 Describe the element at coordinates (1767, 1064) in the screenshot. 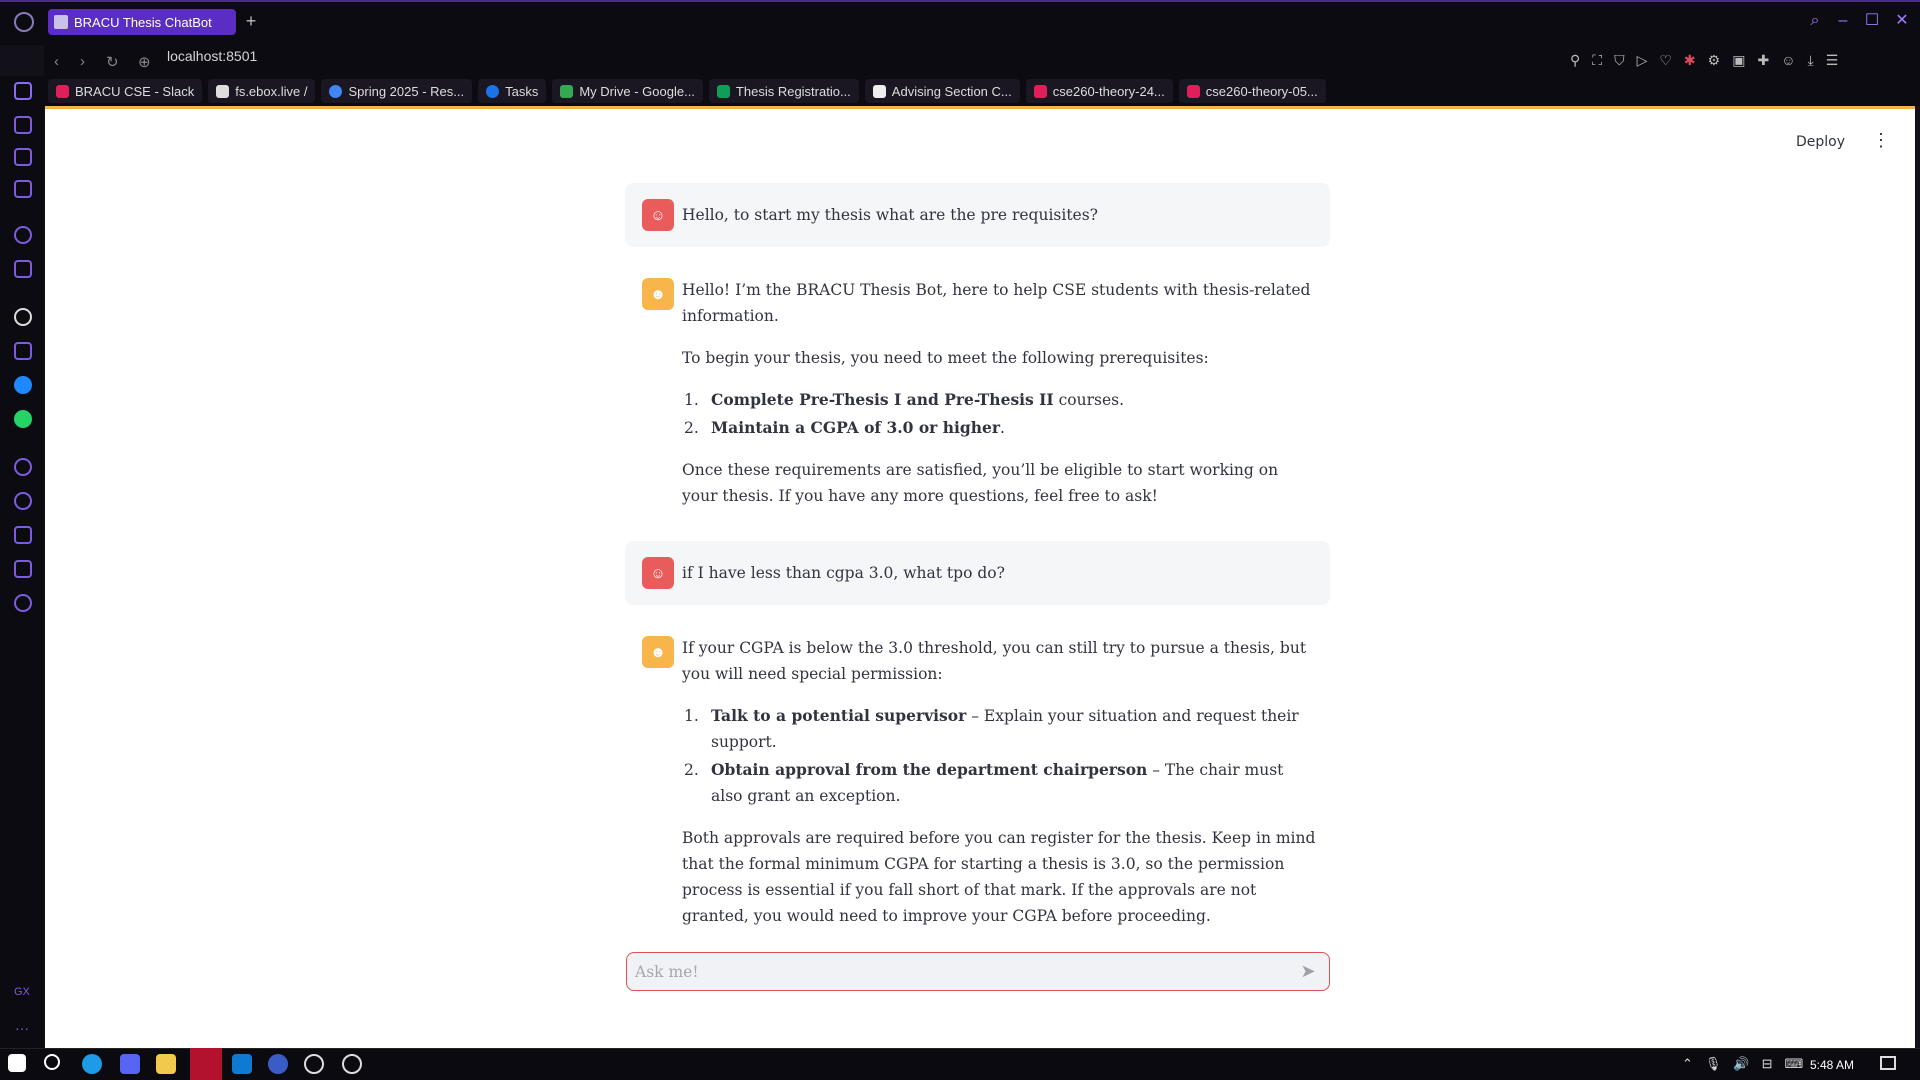

I see `network-icon: ⊟` at that location.